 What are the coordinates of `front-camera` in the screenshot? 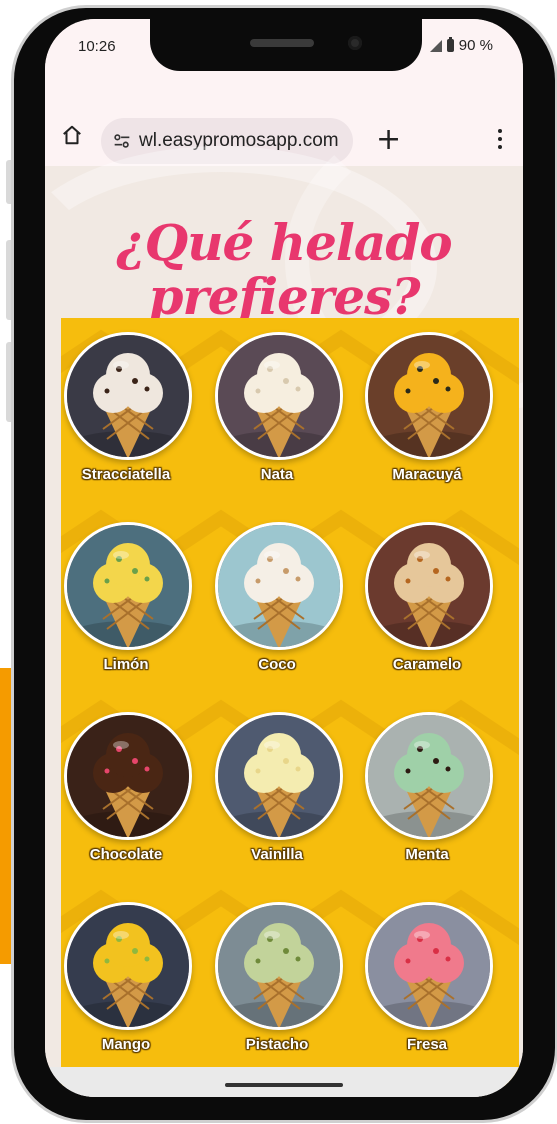 It's located at (355, 43).